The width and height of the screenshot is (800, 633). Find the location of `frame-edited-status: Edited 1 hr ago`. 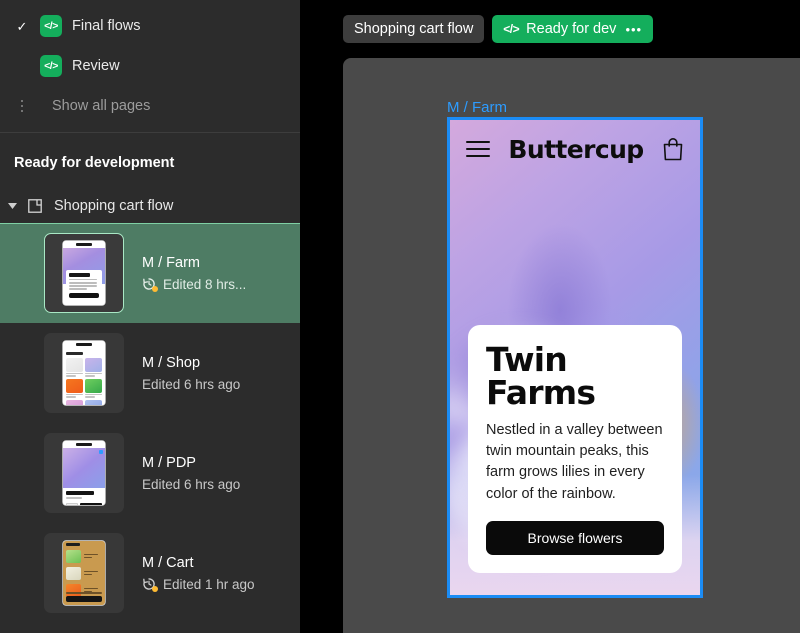

frame-edited-status: Edited 1 hr ago is located at coordinates (198, 584).